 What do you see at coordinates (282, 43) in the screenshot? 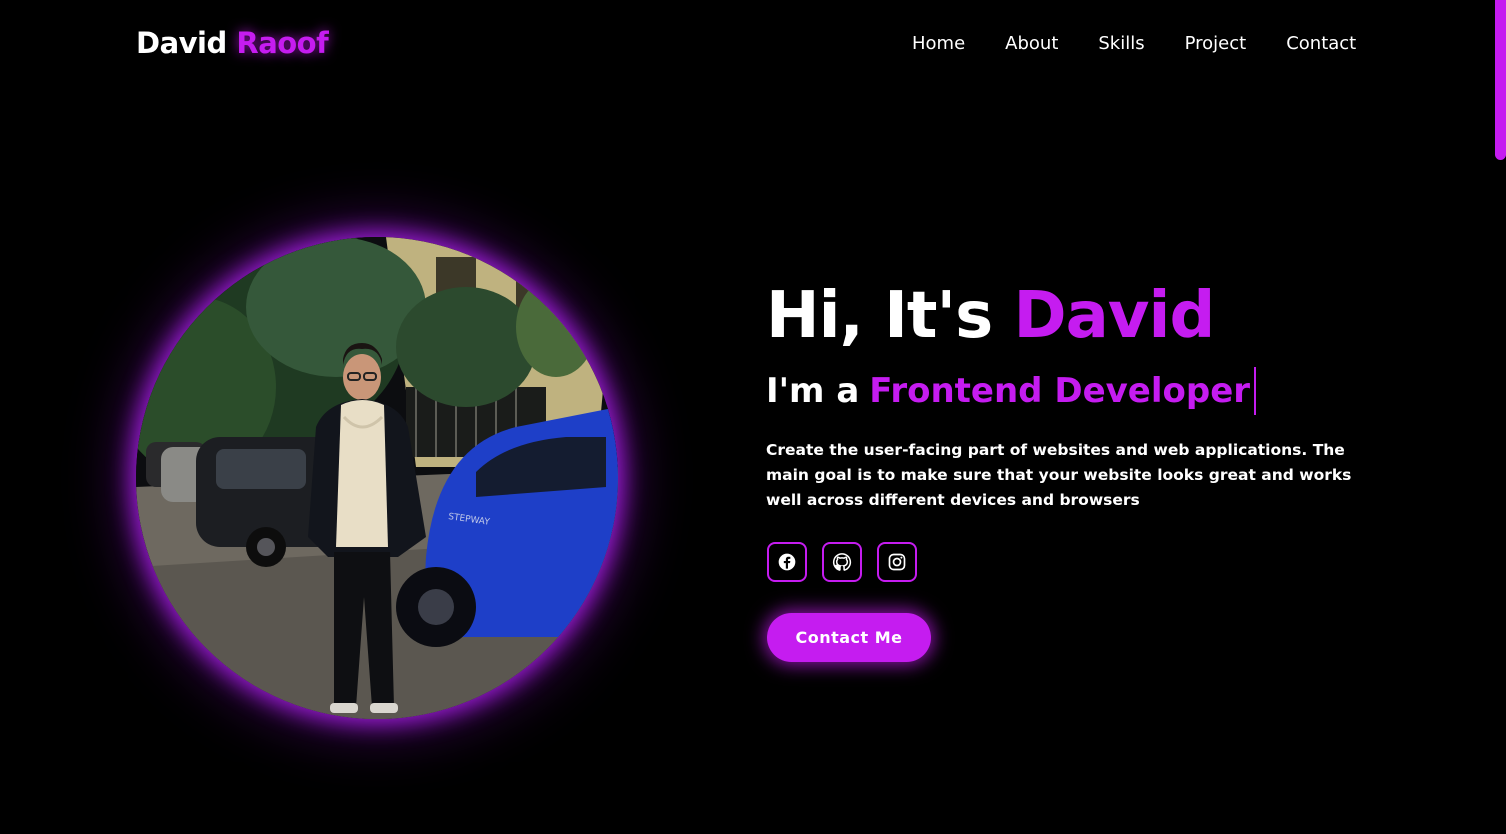
I see `logo-last-name: Raoof` at bounding box center [282, 43].